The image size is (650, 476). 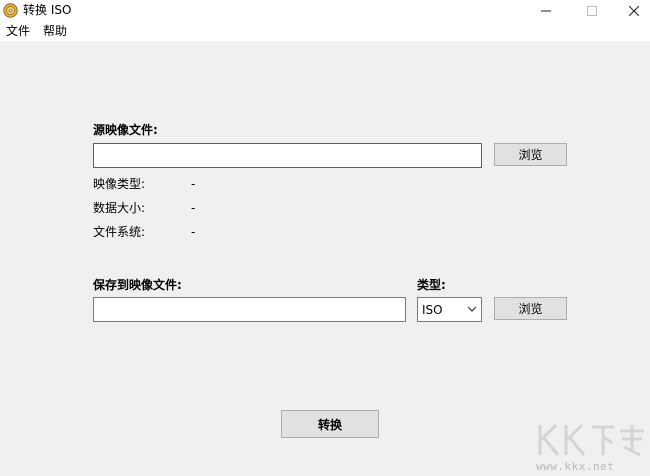 What do you see at coordinates (249, 309) in the screenshot?
I see `destination-path-input` at bounding box center [249, 309].